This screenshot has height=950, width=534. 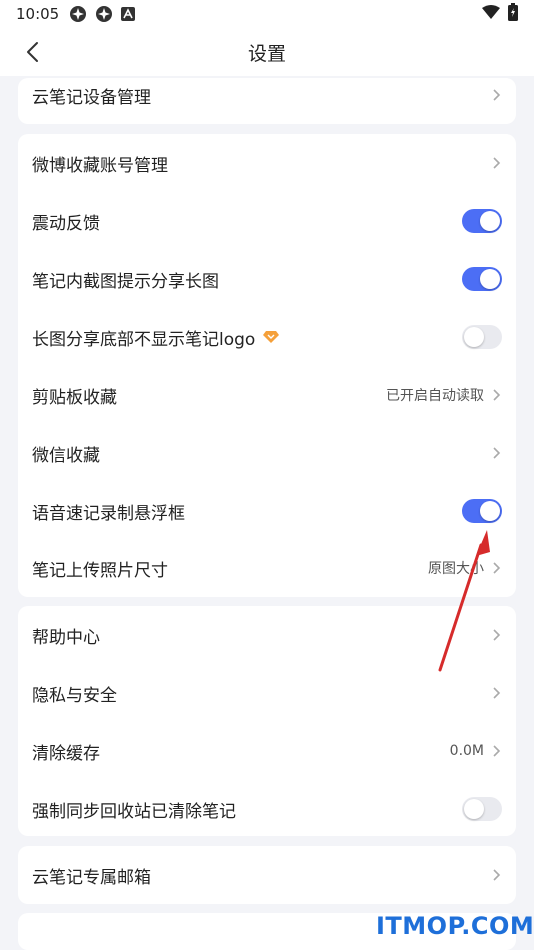 I want to click on settings-row-voice-float: 语音速记录制悬浮框, so click(x=267, y=511).